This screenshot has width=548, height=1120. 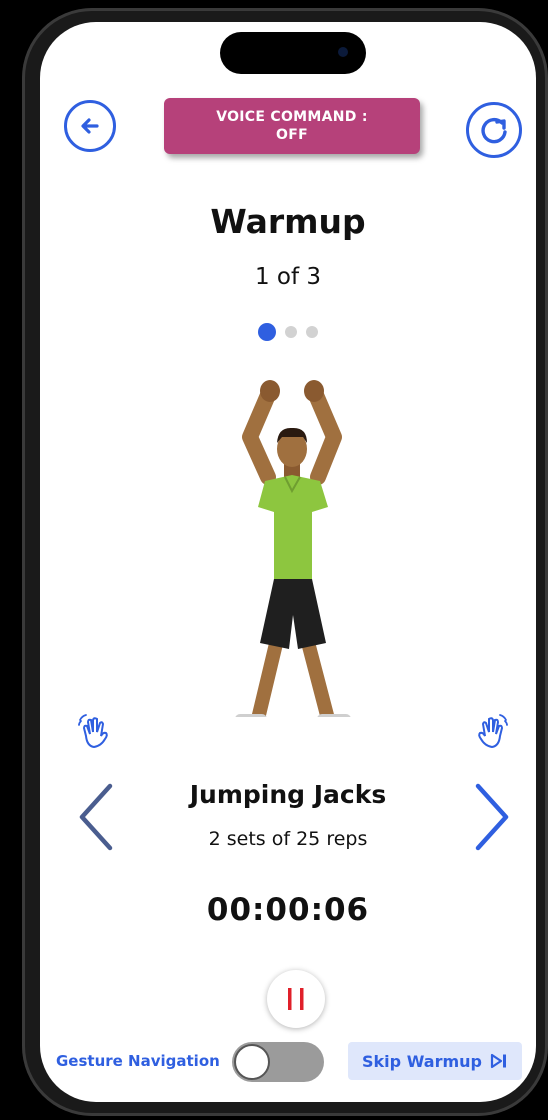 What do you see at coordinates (252, 1062) in the screenshot?
I see `toggle-knob` at bounding box center [252, 1062].